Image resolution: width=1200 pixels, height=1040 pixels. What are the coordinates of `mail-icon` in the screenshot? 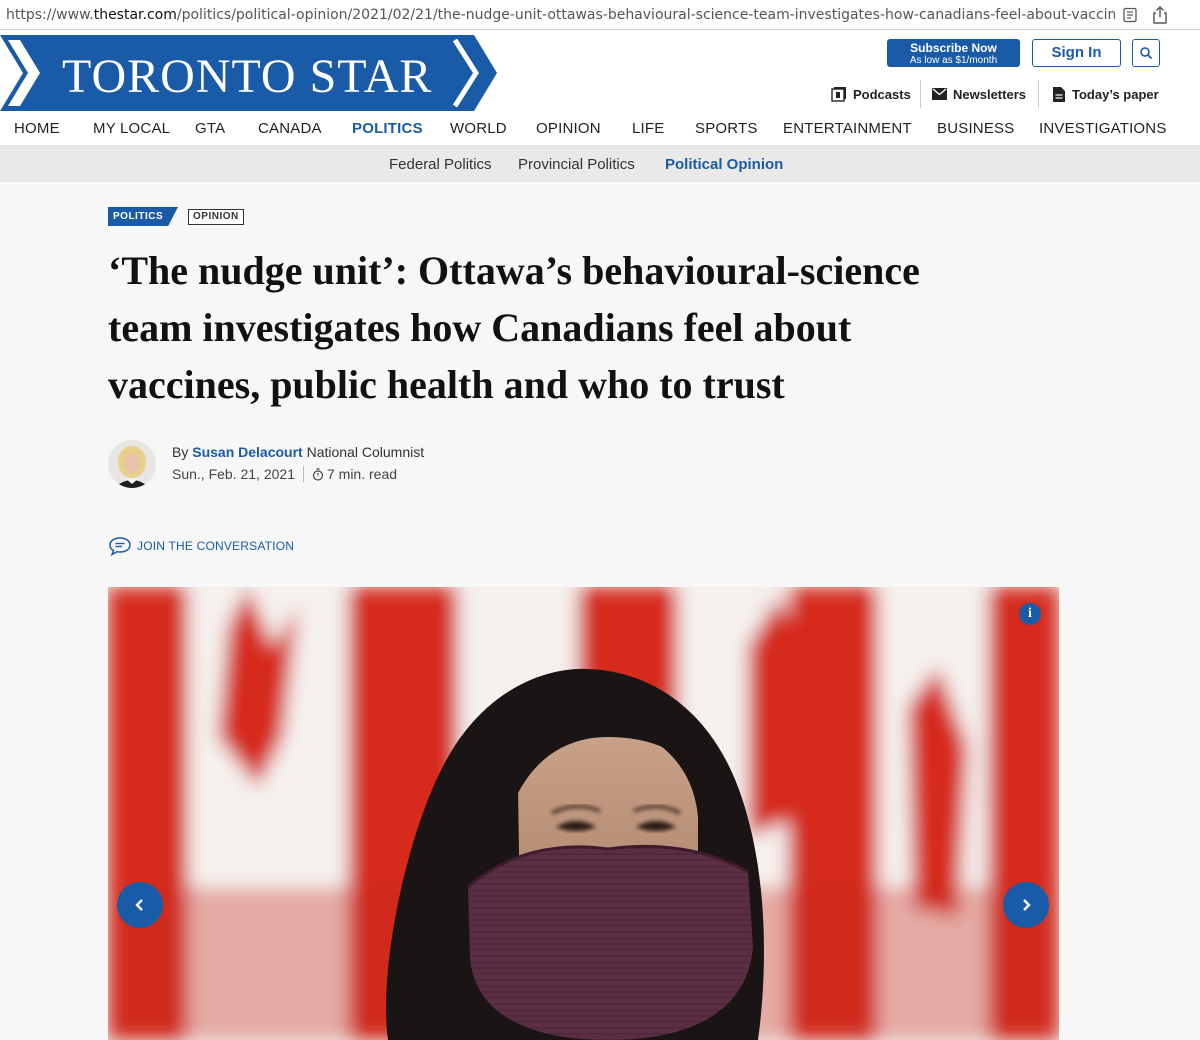 It's located at (939, 94).